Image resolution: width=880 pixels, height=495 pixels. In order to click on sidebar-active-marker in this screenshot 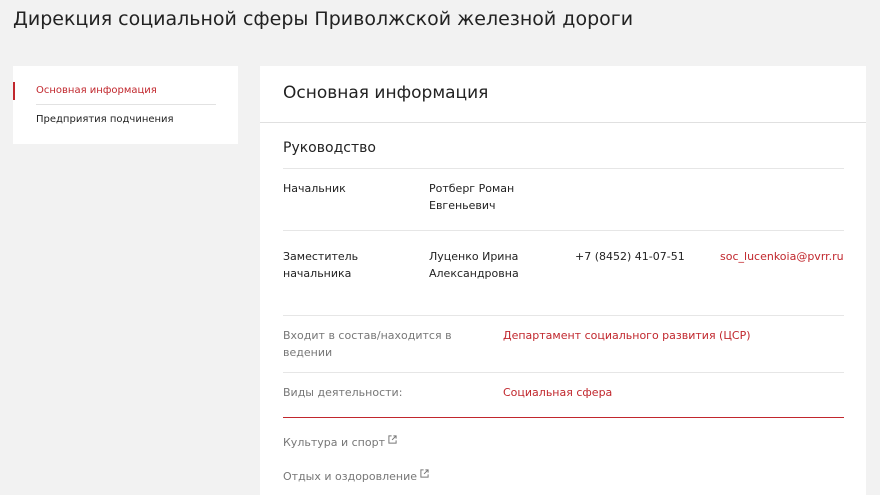, I will do `click(14, 91)`.